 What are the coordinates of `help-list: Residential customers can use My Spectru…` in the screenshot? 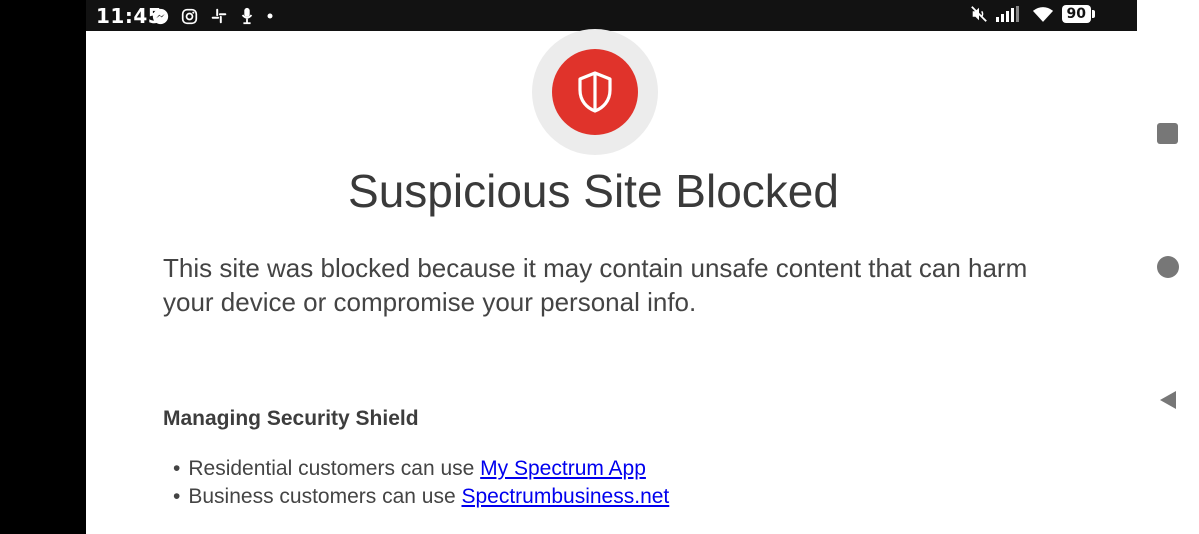 It's located at (416, 483).